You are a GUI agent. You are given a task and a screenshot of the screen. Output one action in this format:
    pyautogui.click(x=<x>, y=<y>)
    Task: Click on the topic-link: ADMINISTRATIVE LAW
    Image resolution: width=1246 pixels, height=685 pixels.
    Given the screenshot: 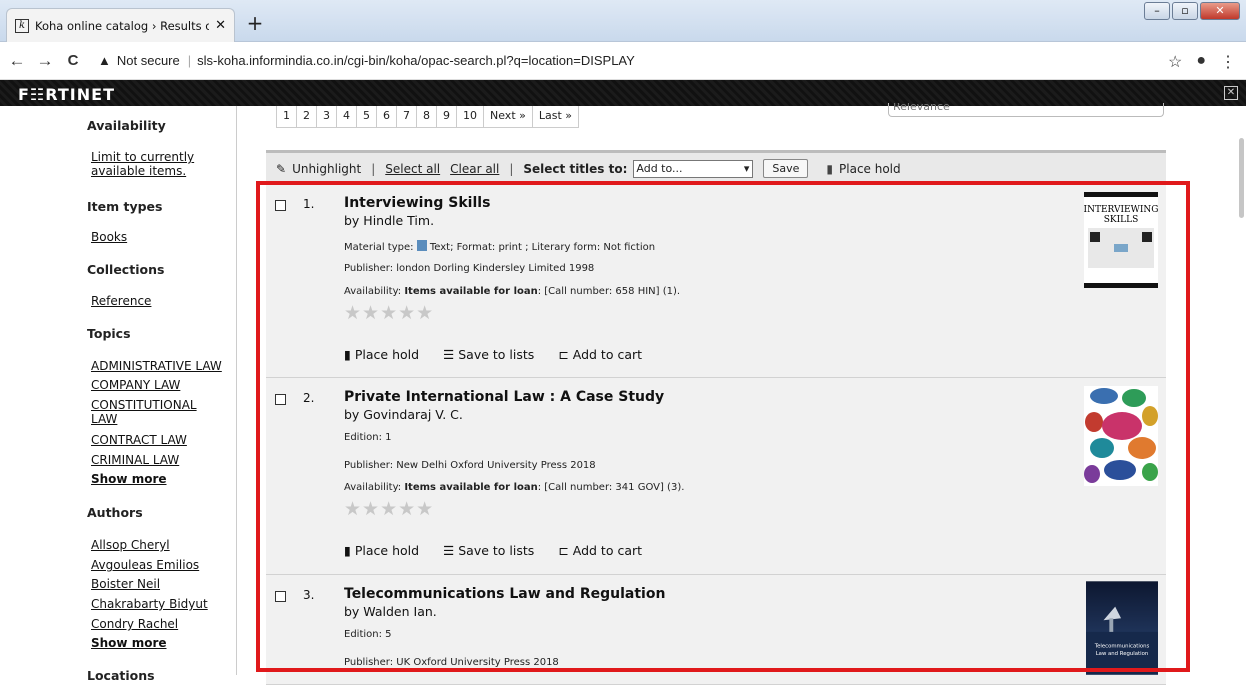 What is the action you would take?
    pyautogui.click(x=156, y=366)
    